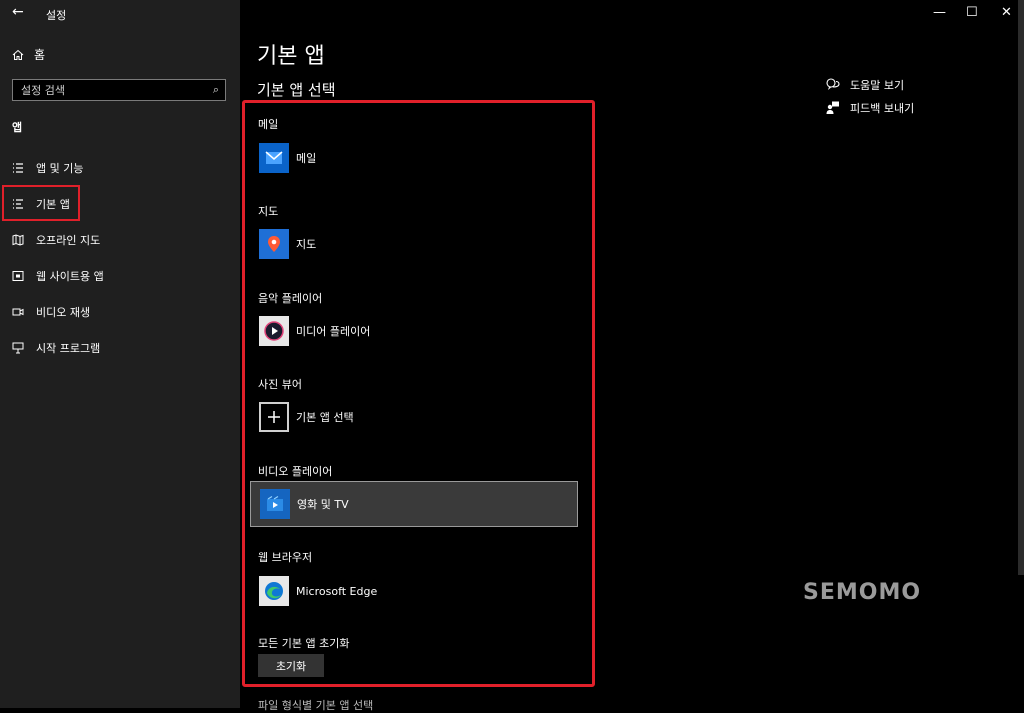  I want to click on sidebar-item-default-apps: 기본 앱, so click(41, 204).